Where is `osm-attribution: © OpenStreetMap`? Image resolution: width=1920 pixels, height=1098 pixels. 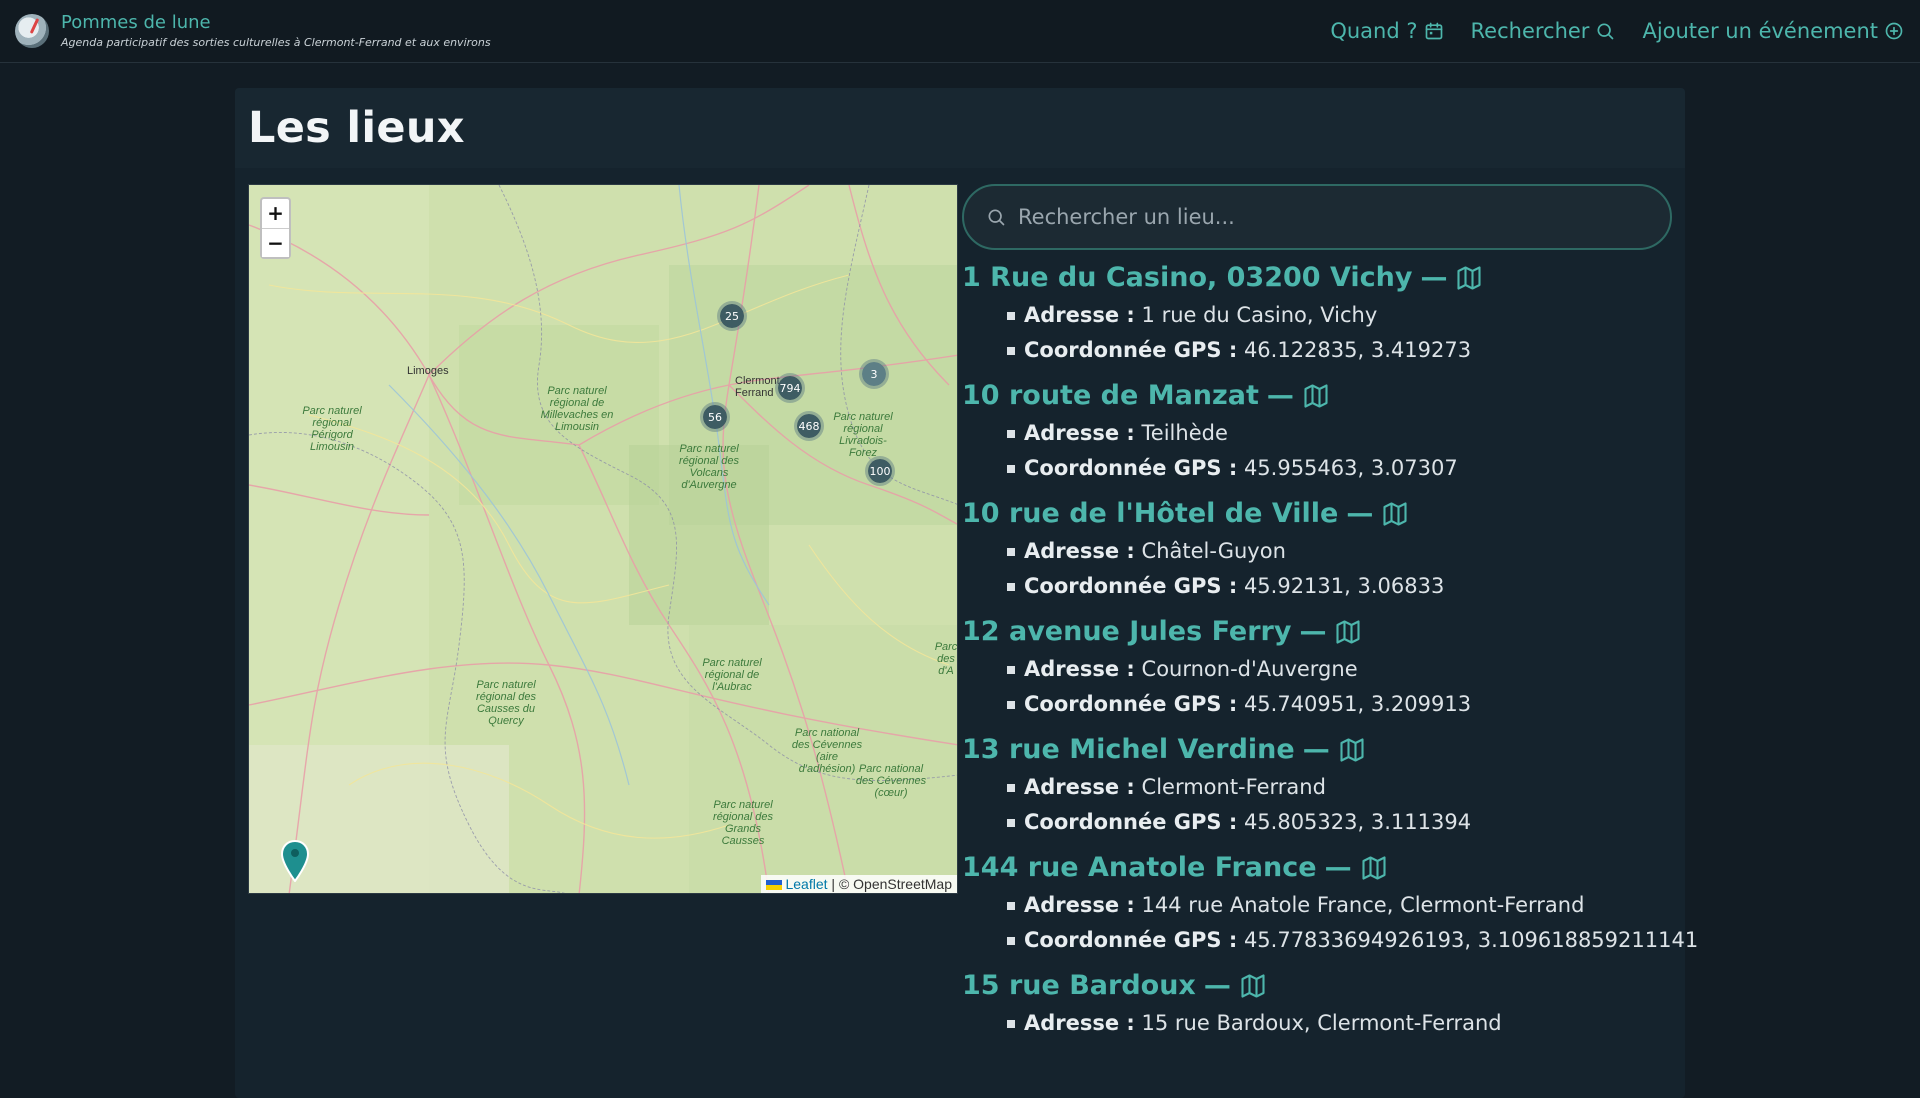 osm-attribution: © OpenStreetMap is located at coordinates (895, 884).